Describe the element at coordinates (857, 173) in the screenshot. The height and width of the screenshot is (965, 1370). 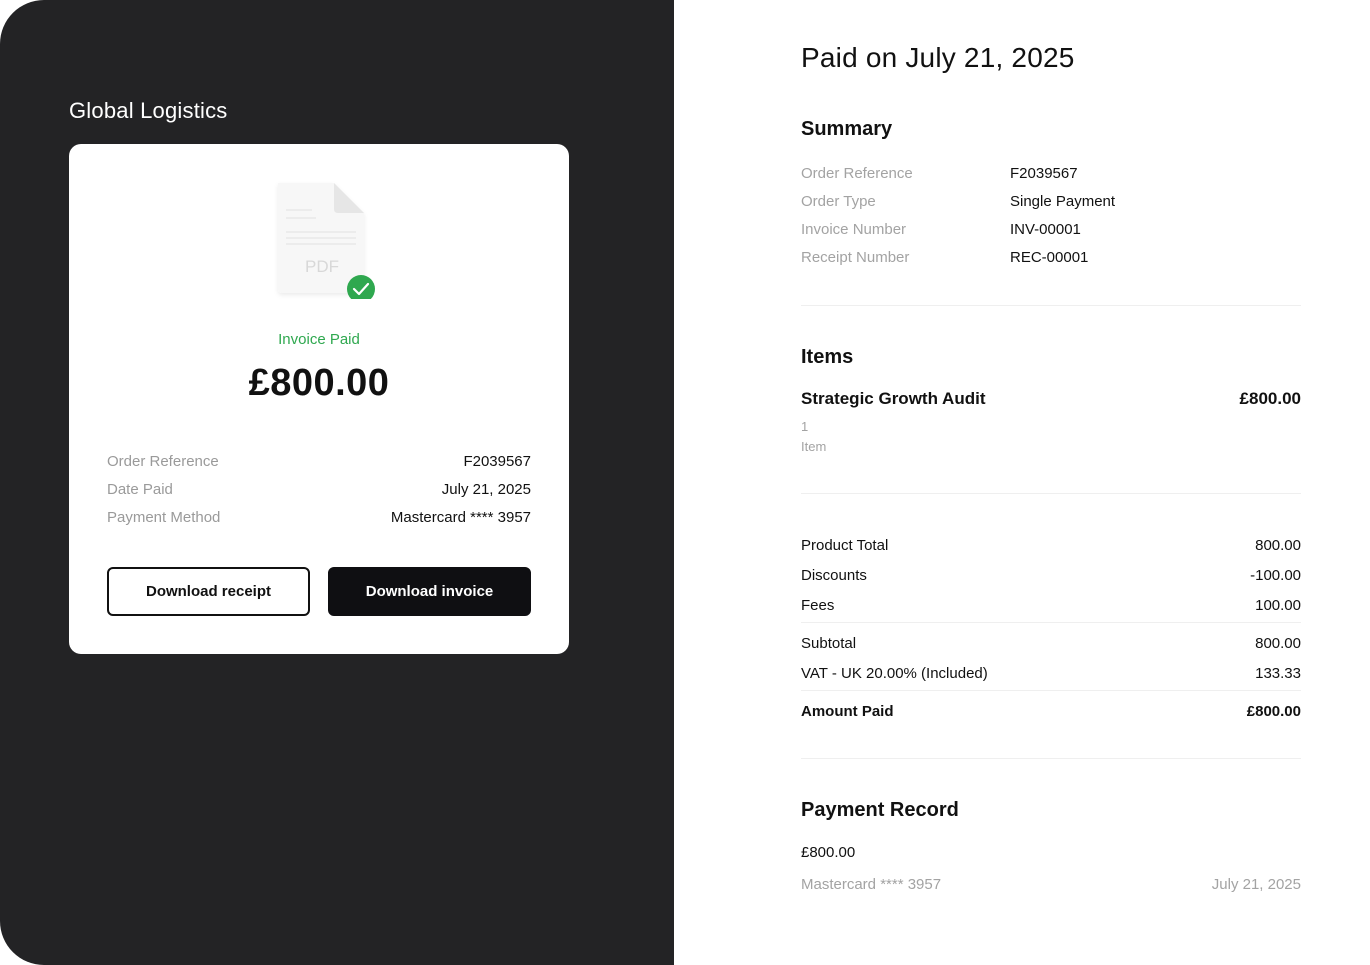
I see `summary-label: Order Reference` at that location.